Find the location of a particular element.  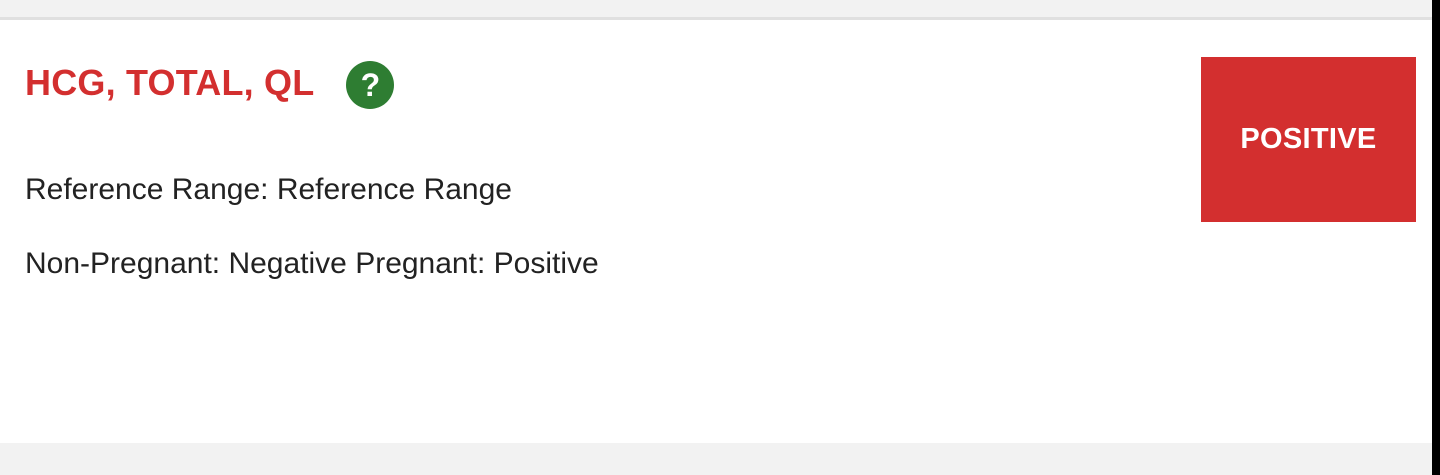

reference-range-text: Reference Range is located at coordinates (268, 189).